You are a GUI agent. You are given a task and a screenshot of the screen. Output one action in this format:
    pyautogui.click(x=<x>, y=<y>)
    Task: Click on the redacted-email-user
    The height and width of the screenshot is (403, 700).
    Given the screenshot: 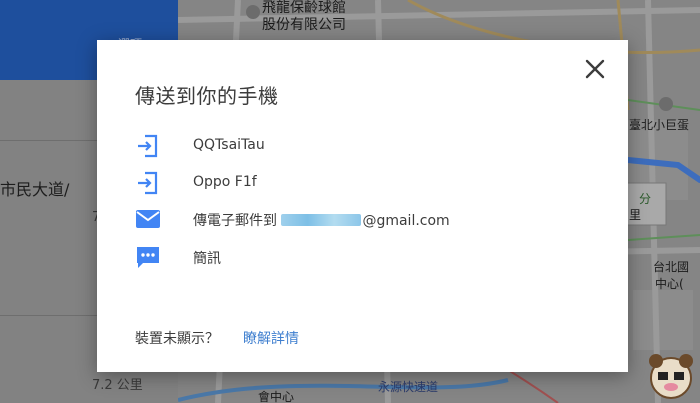 What is the action you would take?
    pyautogui.click(x=321, y=220)
    